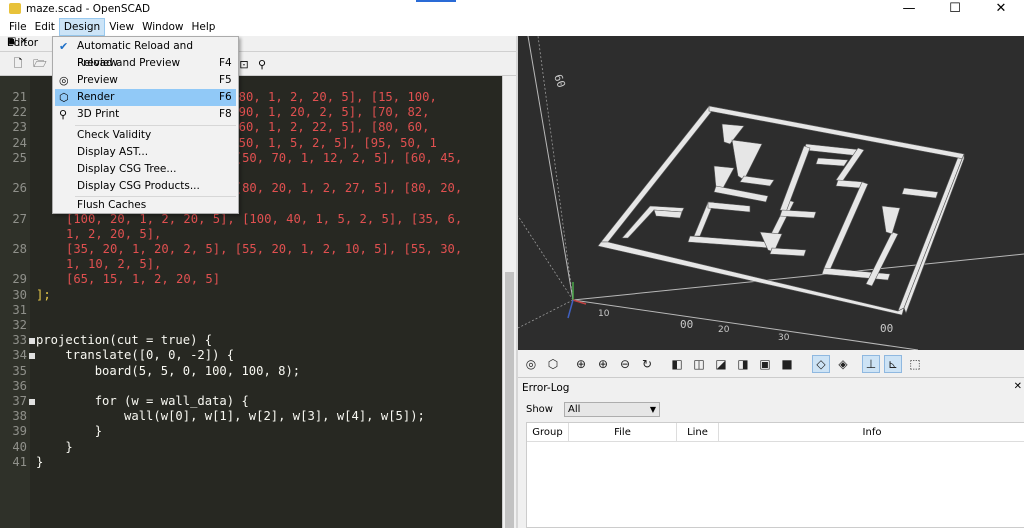  I want to click on menu-item-shortcut: F5, so click(225, 80).